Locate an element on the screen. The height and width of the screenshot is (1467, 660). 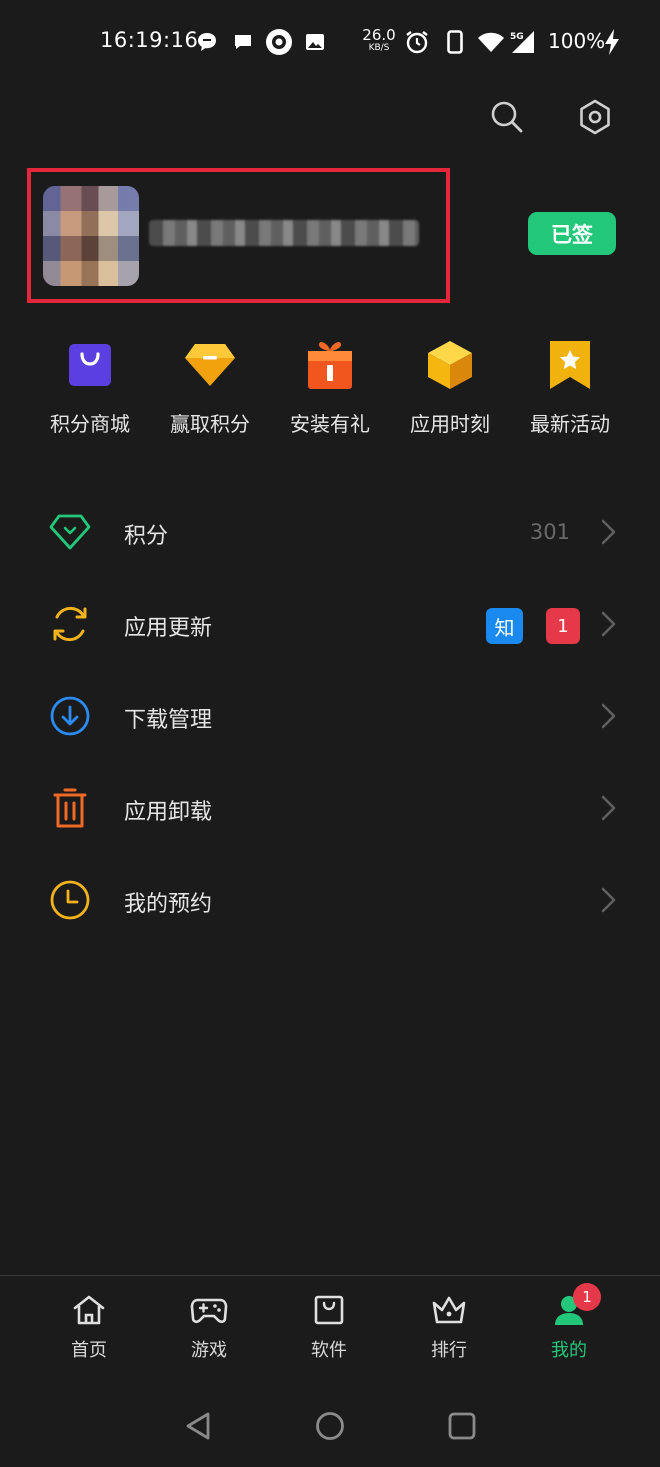
app-eye-icon is located at coordinates (279, 42).